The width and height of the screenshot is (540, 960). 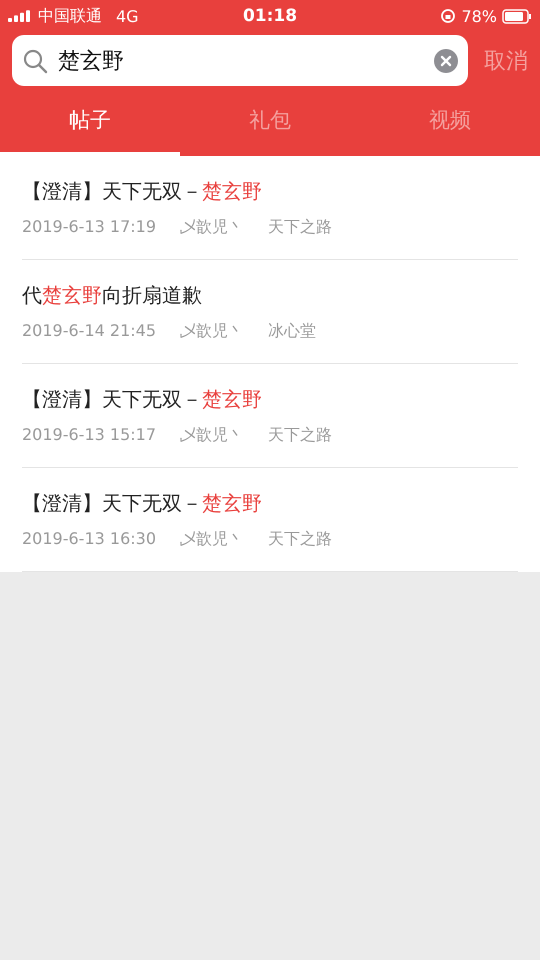 I want to click on rotation-lock-icon, so click(x=448, y=16).